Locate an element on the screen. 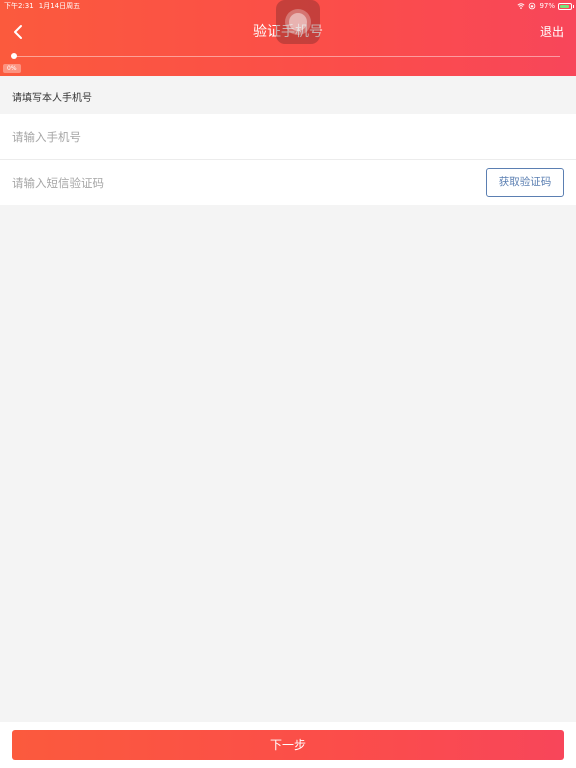  status-time: 下午2:31 is located at coordinates (19, 6).